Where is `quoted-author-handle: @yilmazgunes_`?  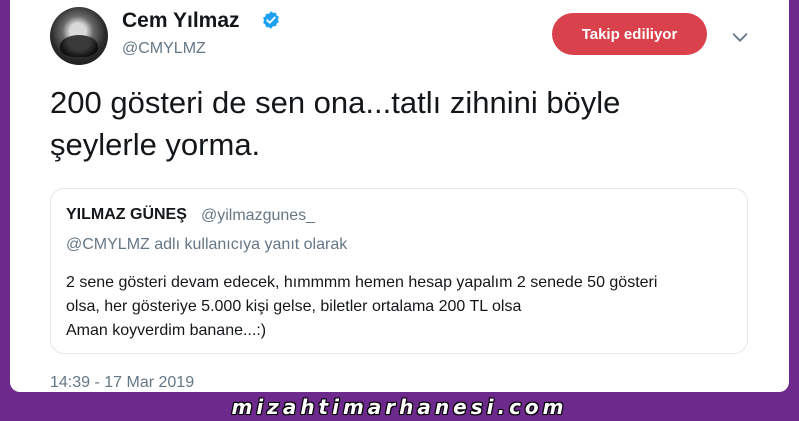
quoted-author-handle: @yilmazgunes_ is located at coordinates (258, 215).